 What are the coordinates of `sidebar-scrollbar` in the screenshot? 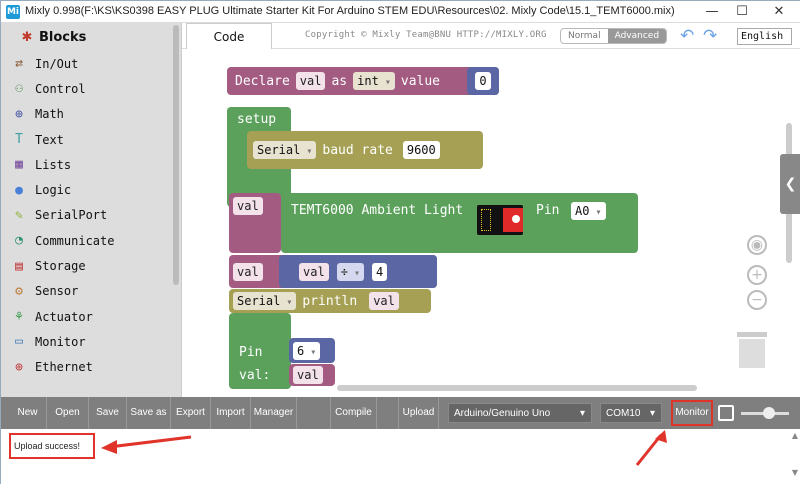 It's located at (176, 155).